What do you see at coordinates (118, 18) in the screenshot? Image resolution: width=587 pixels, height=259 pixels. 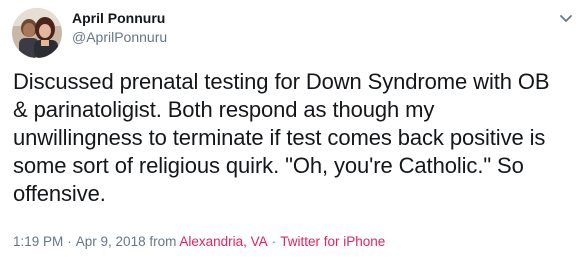 I see `display-name: April Ponnuru` at bounding box center [118, 18].